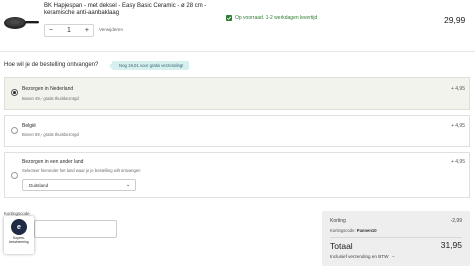 The height and width of the screenshot is (266, 475). What do you see at coordinates (149, 65) in the screenshot?
I see `free-shipping-badge: Nog 19,01 voor gratis verzending!` at bounding box center [149, 65].